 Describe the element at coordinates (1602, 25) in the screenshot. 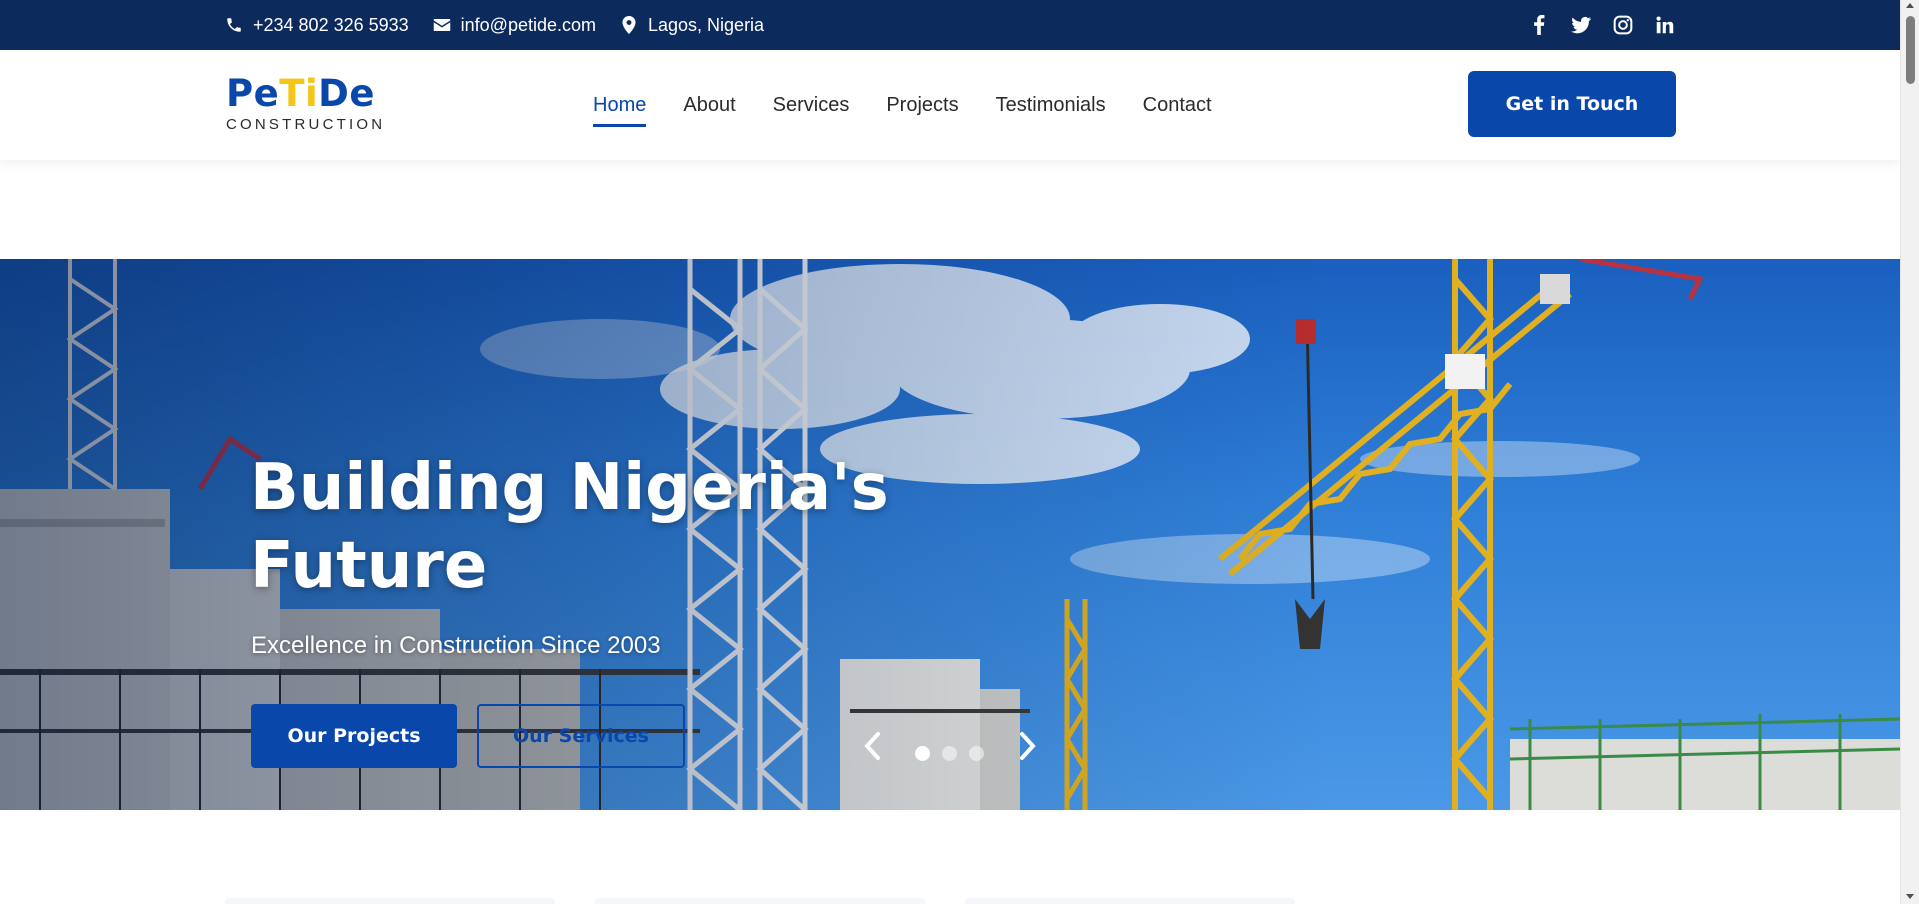

I see `social-links` at that location.